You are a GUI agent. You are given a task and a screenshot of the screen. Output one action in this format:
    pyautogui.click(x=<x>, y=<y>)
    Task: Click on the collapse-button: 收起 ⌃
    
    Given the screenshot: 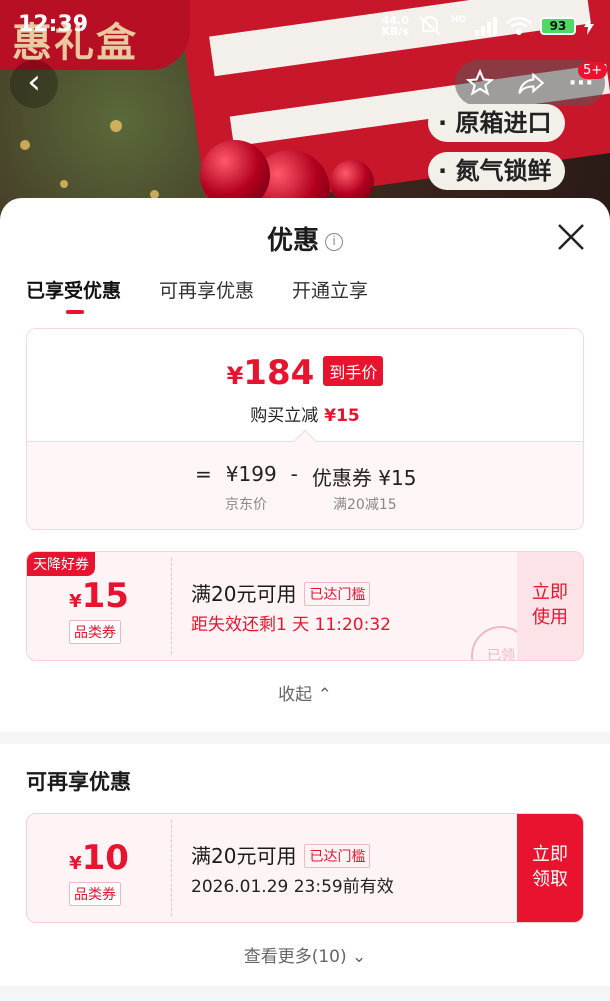 What is the action you would take?
    pyautogui.click(x=305, y=692)
    